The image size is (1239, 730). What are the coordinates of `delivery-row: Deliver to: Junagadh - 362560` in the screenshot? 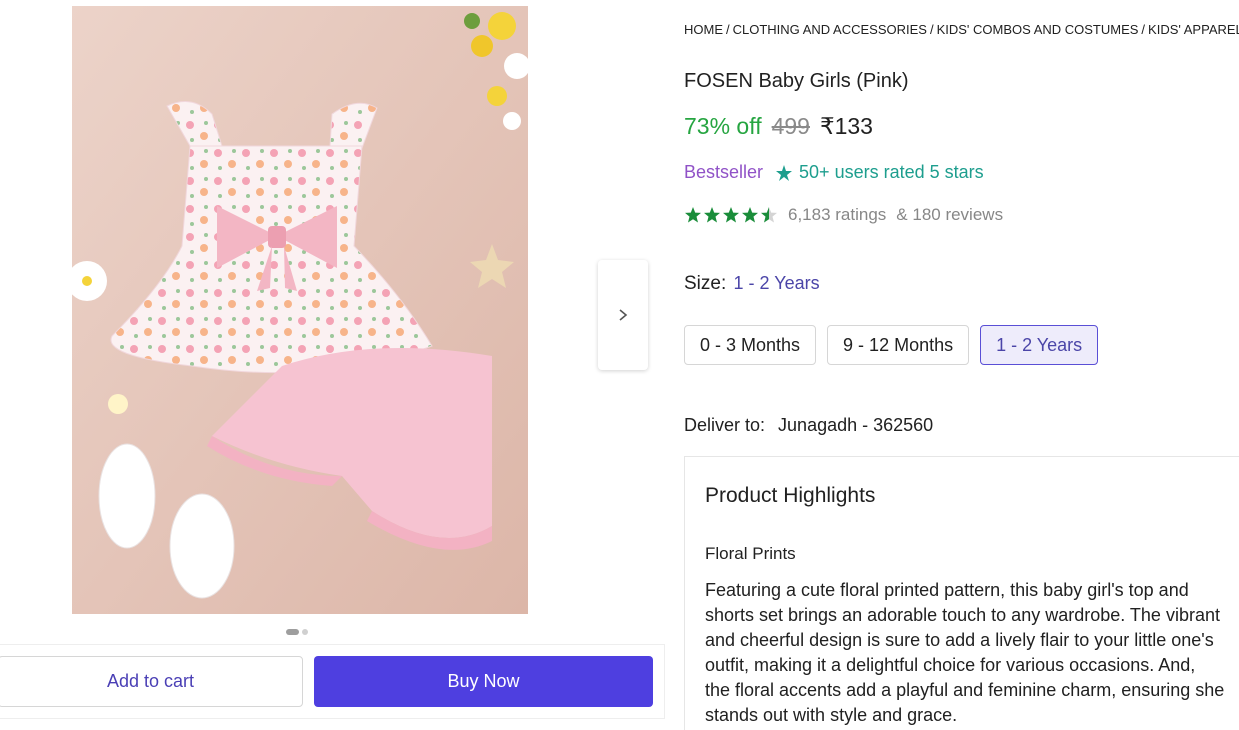 It's located at (808, 425).